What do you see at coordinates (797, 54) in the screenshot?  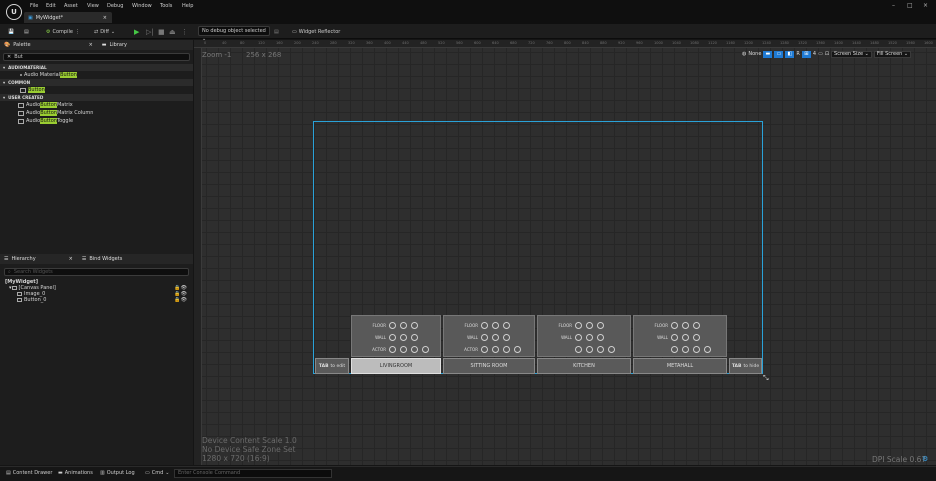 I see `respect-locks-icon: R` at bounding box center [797, 54].